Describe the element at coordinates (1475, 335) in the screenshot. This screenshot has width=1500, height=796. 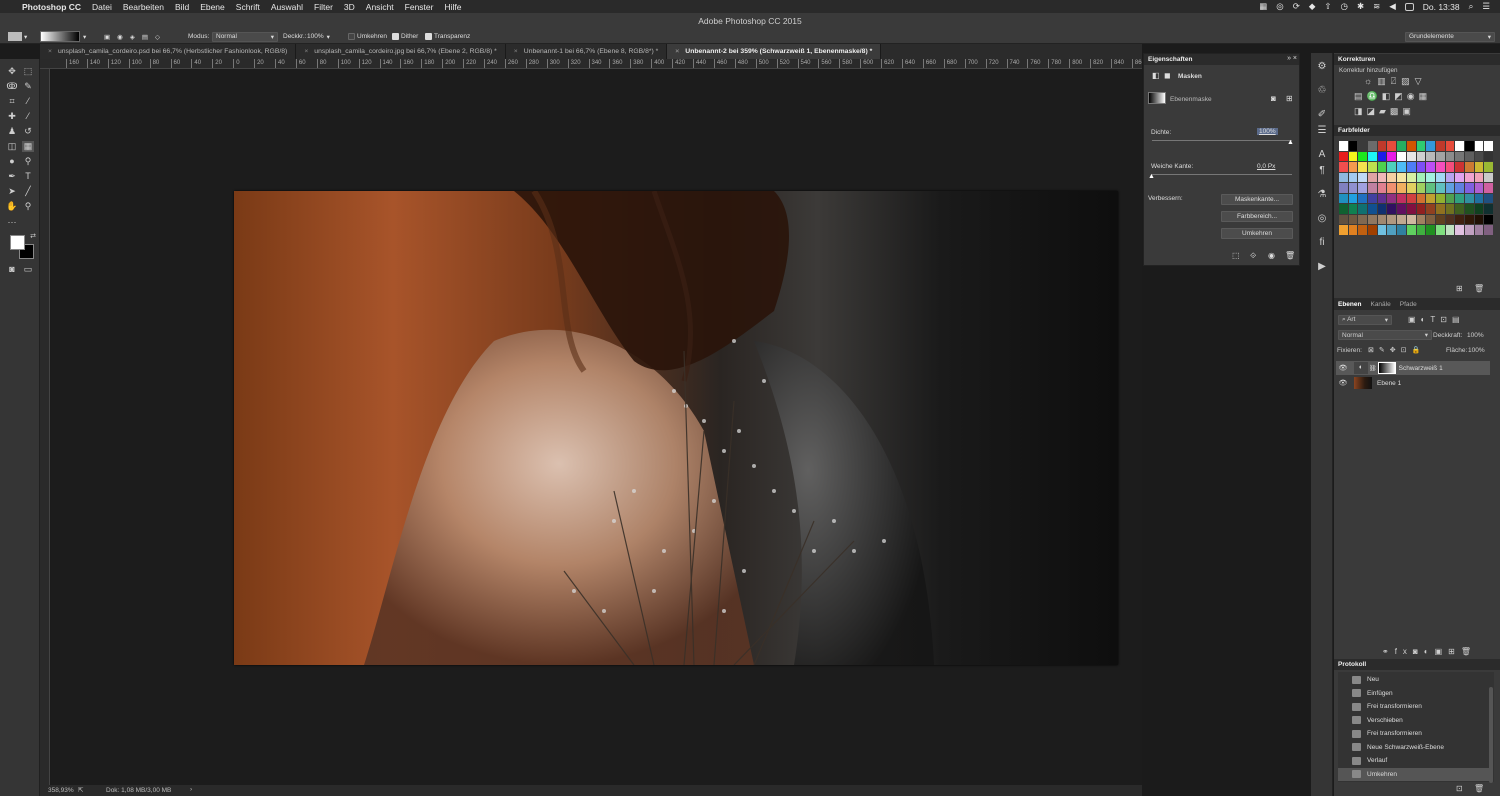
I see `deckkraft-input: 100%` at that location.